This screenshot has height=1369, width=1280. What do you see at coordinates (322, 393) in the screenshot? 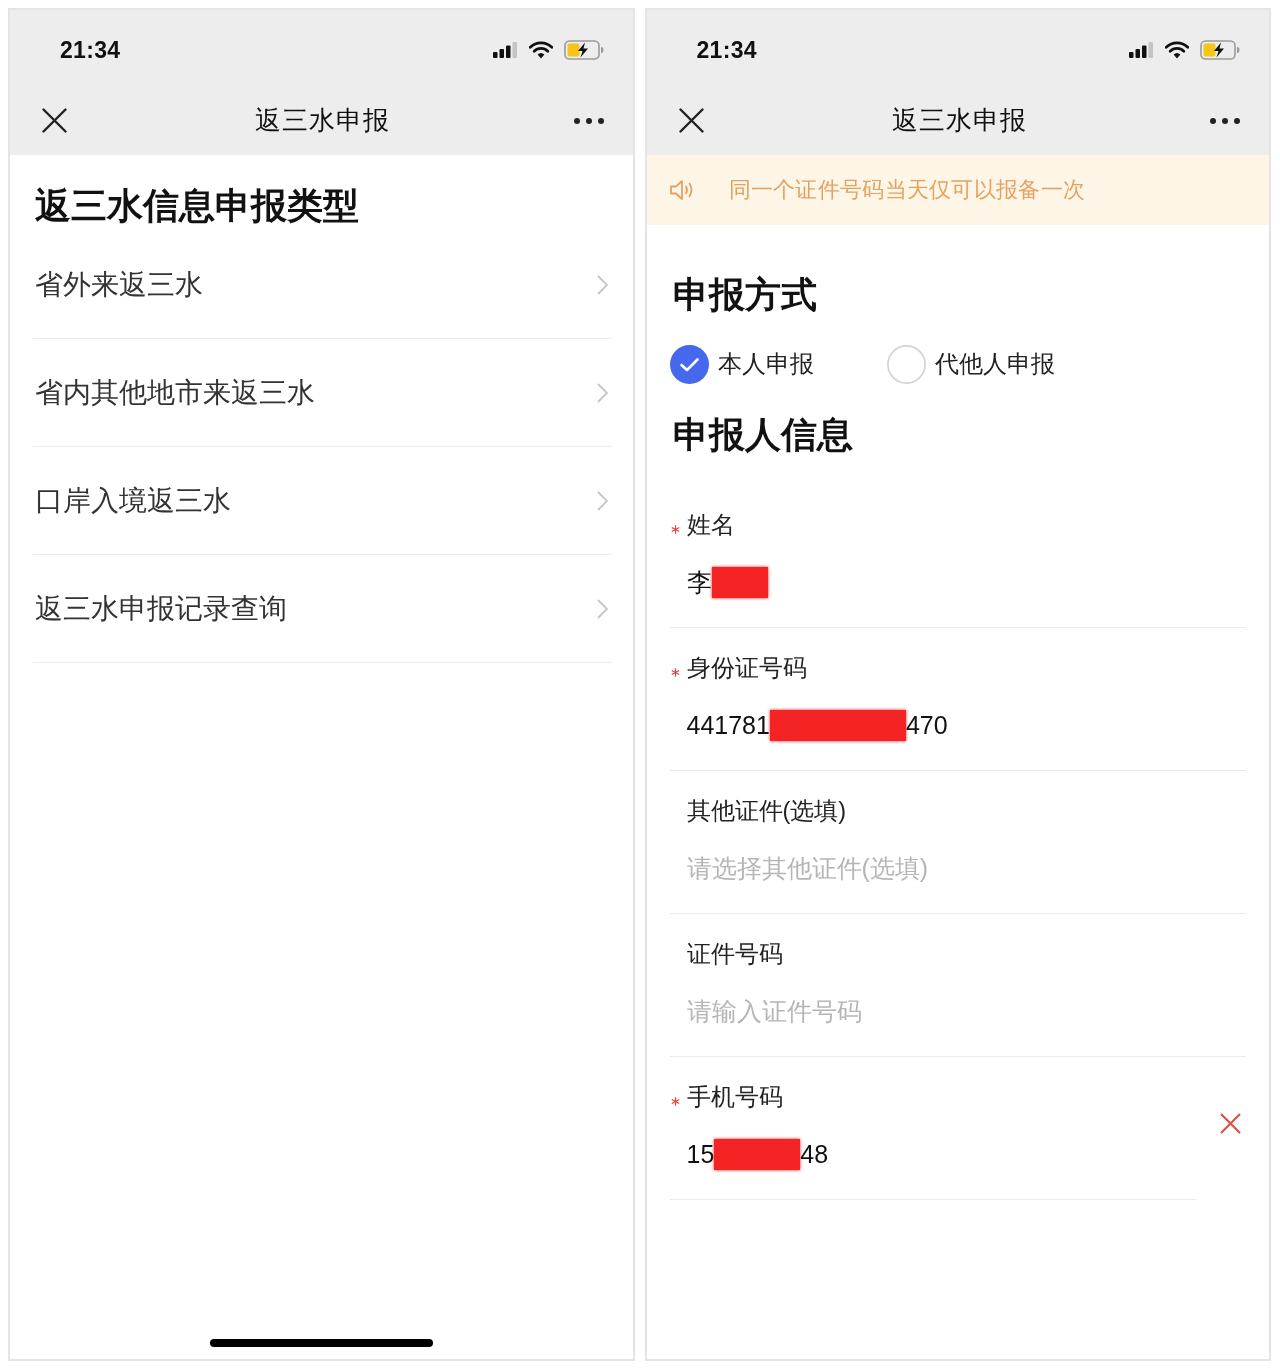
I see `menu-item: 省内其他地市来返三水` at bounding box center [322, 393].